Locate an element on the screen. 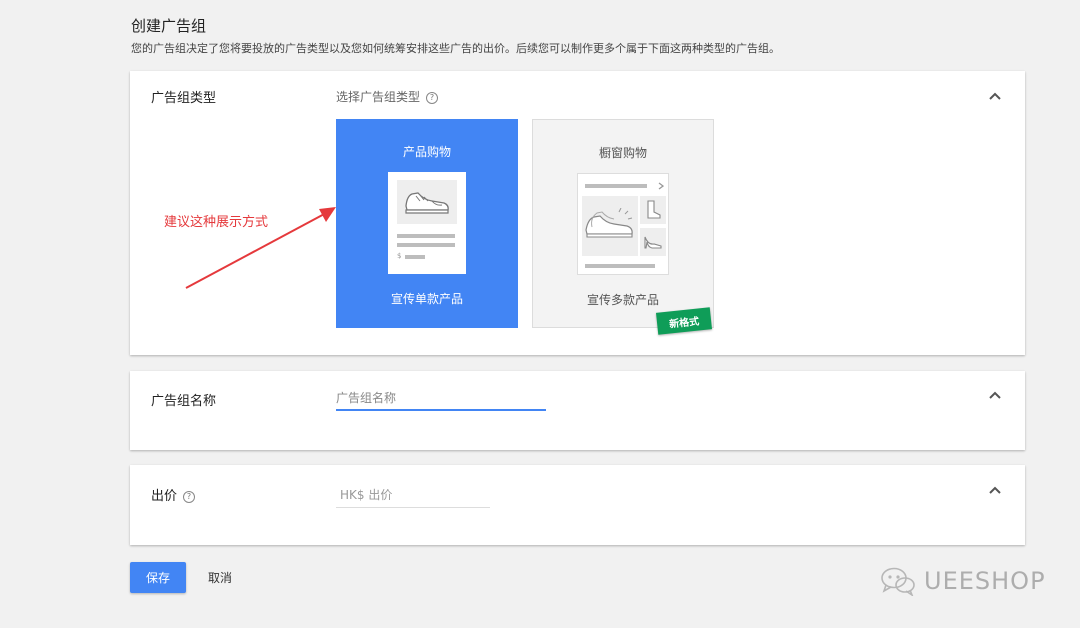 The image size is (1080, 628). bid-card: 出价? is located at coordinates (577, 505).